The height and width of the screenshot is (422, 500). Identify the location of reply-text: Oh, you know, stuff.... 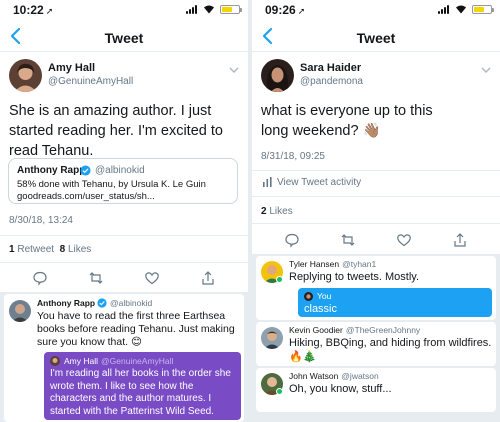
(340, 389).